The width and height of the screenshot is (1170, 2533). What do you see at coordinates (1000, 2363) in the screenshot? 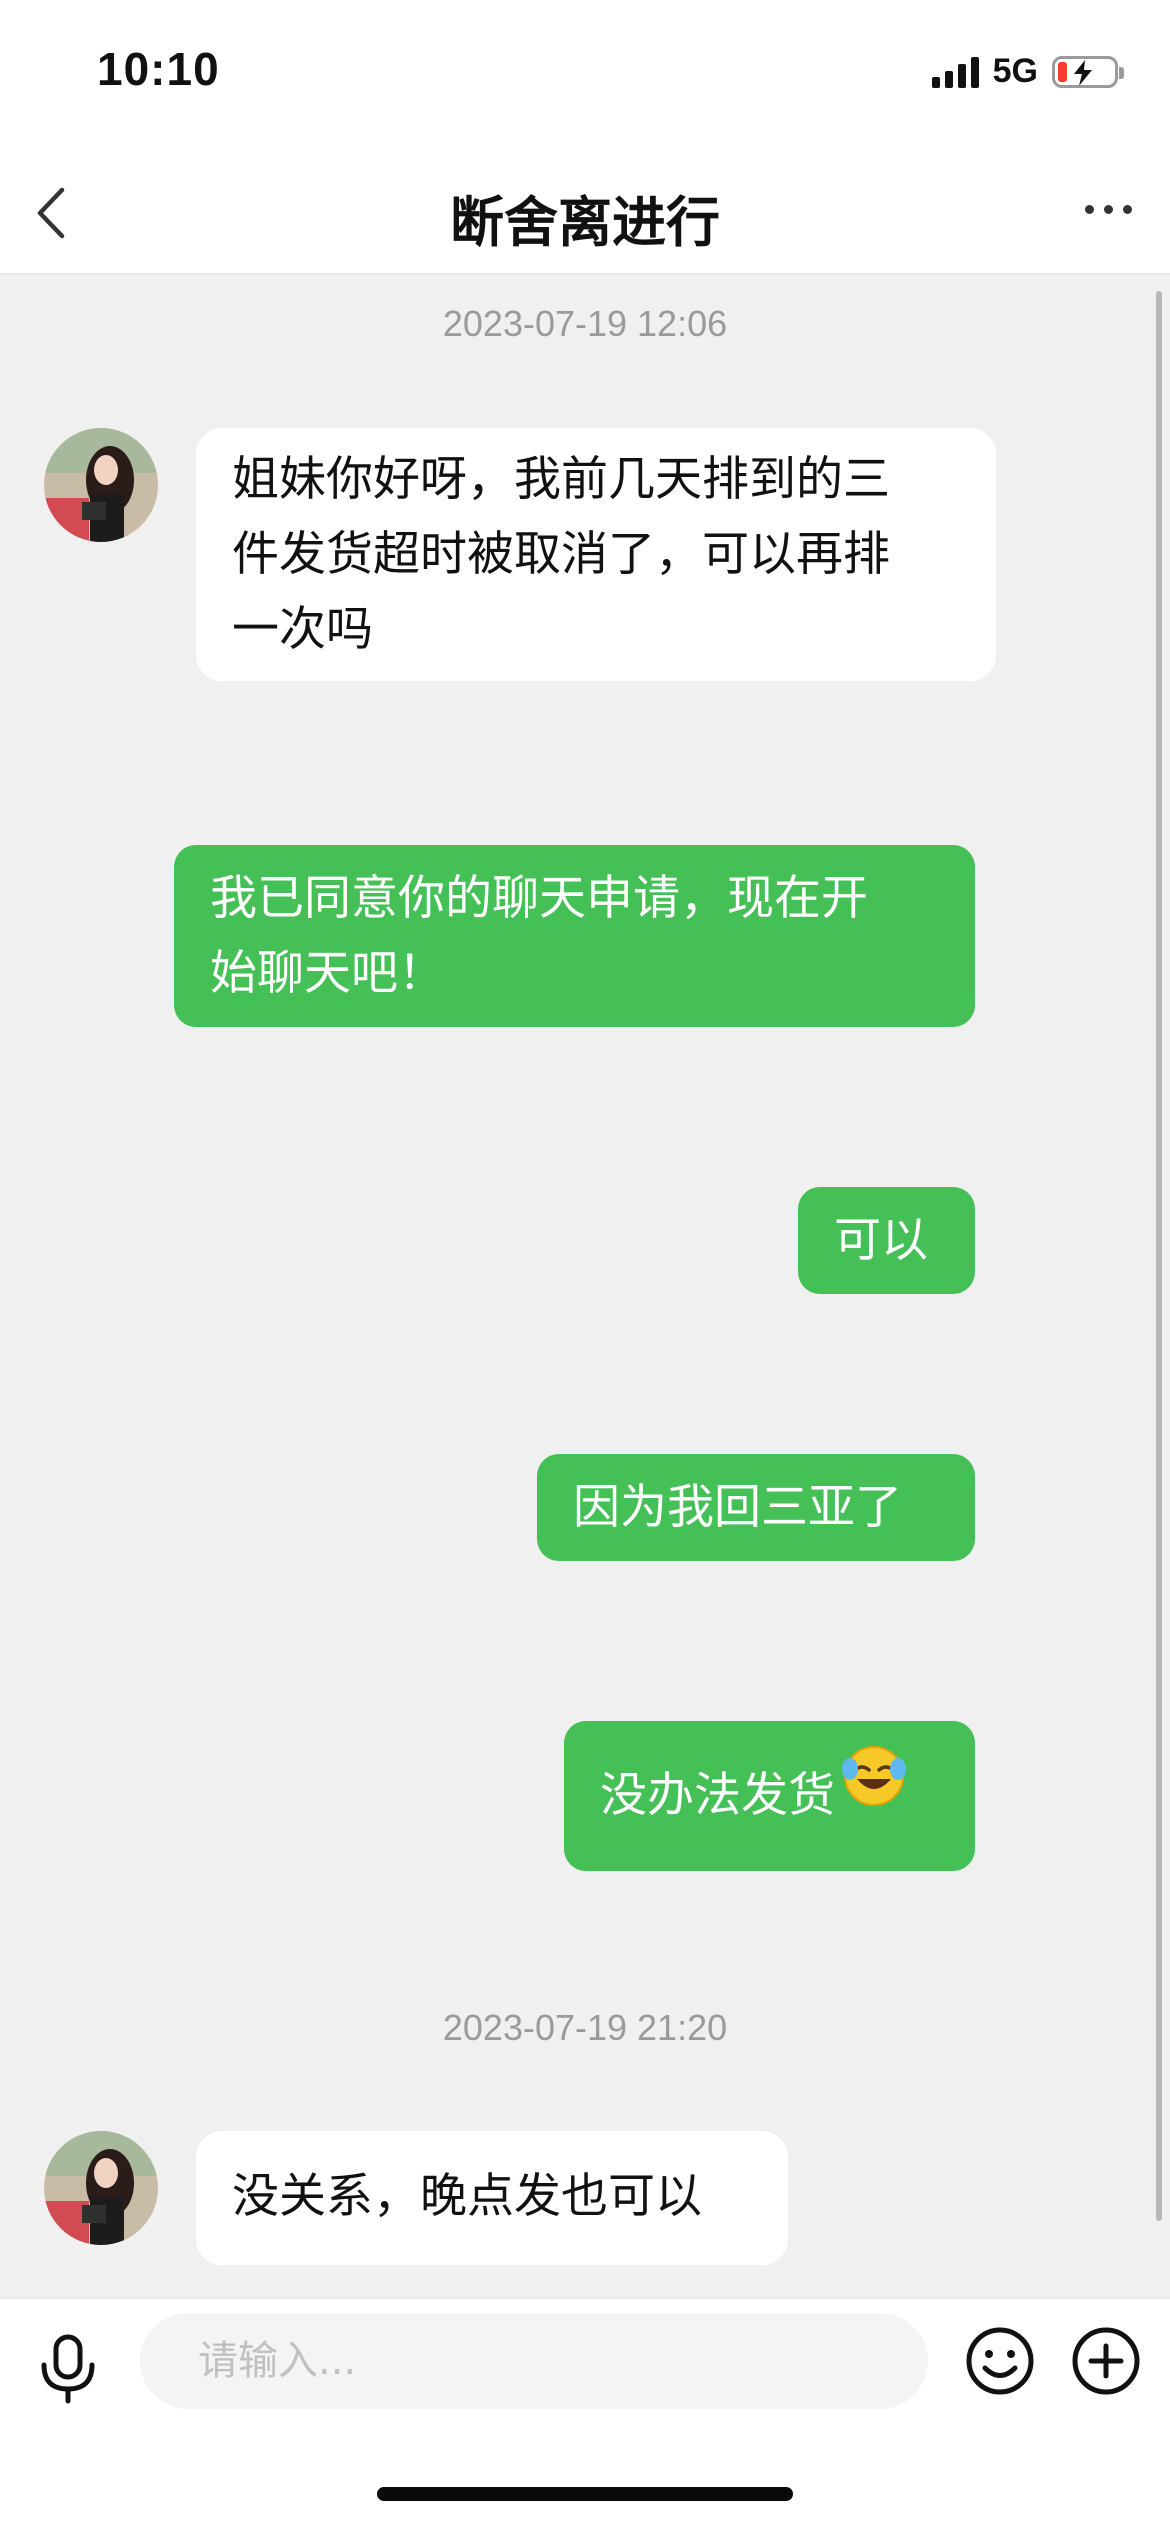
I see `emoji-icon` at bounding box center [1000, 2363].